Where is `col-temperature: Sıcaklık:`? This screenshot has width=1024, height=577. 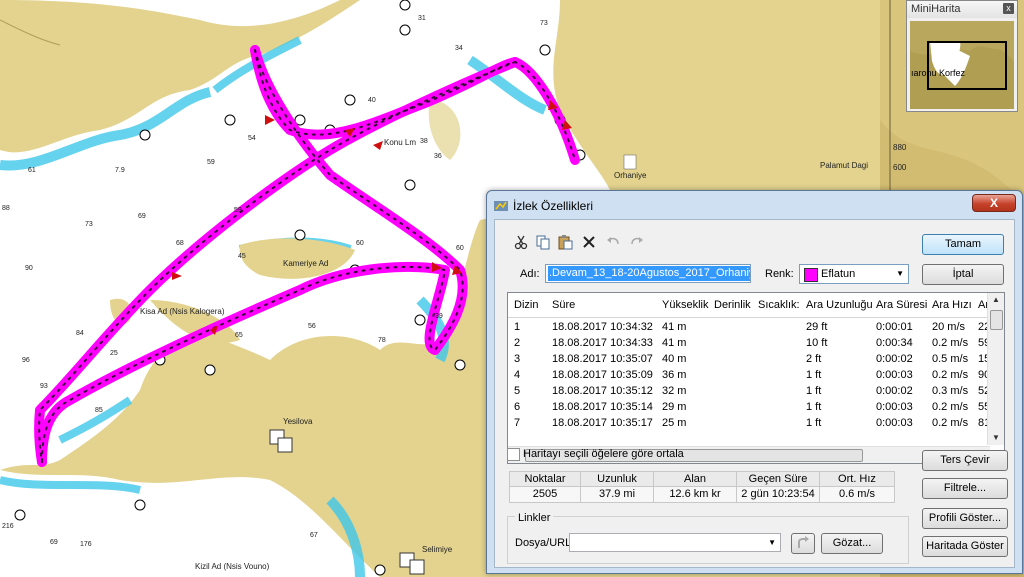 col-temperature: Sıcaklık: is located at coordinates (779, 305).